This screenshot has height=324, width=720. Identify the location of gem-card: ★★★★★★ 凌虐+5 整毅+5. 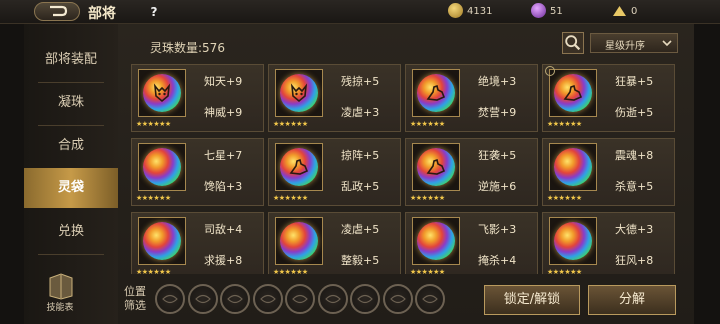
(334, 243).